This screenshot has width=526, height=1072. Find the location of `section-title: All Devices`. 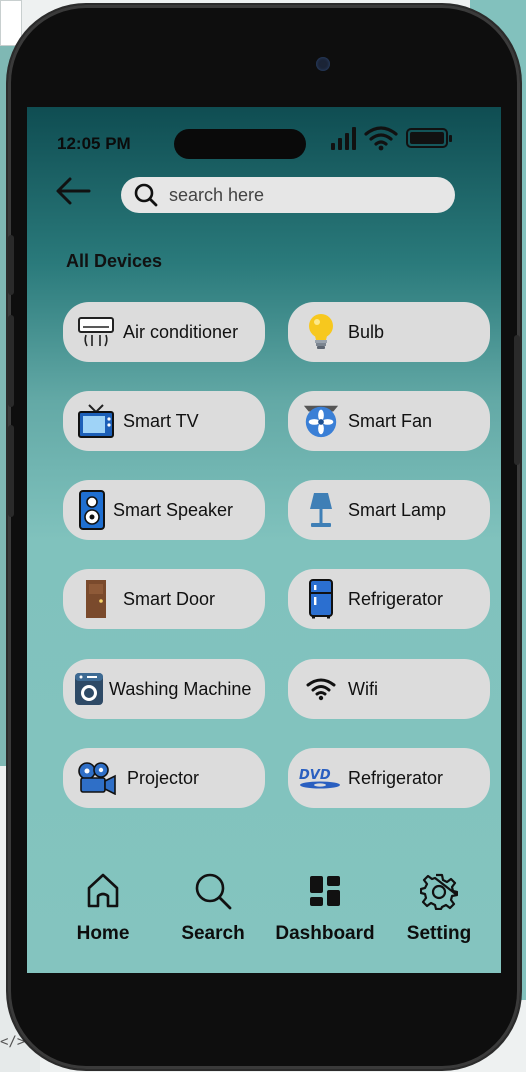

section-title: All Devices is located at coordinates (114, 261).